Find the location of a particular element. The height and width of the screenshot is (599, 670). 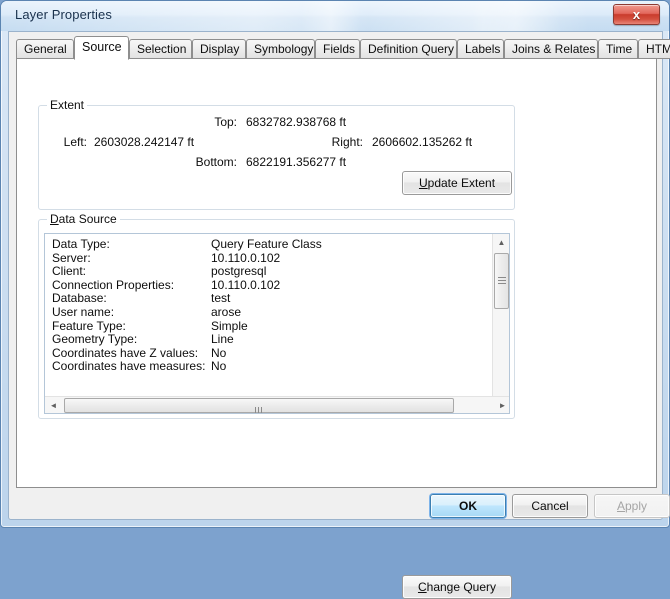

scroll-right-button: ► is located at coordinates (501, 405).